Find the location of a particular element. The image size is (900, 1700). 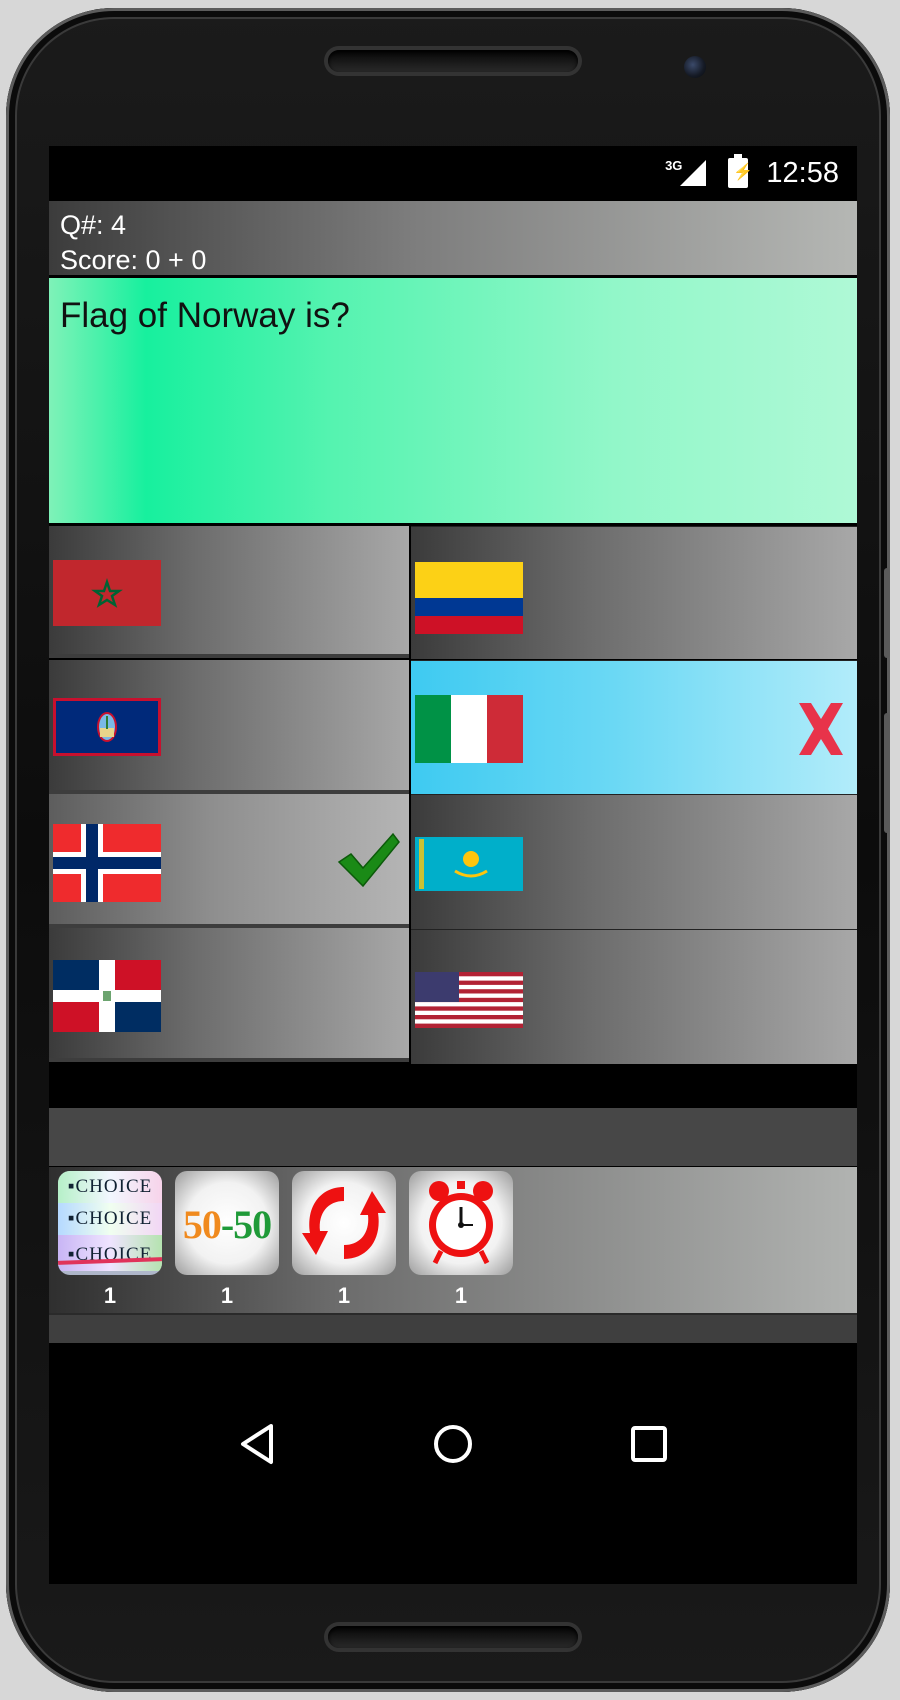

choice-icon: ▪CHOICE ▪CHOICE ▪CHOICE is located at coordinates (110, 1223).